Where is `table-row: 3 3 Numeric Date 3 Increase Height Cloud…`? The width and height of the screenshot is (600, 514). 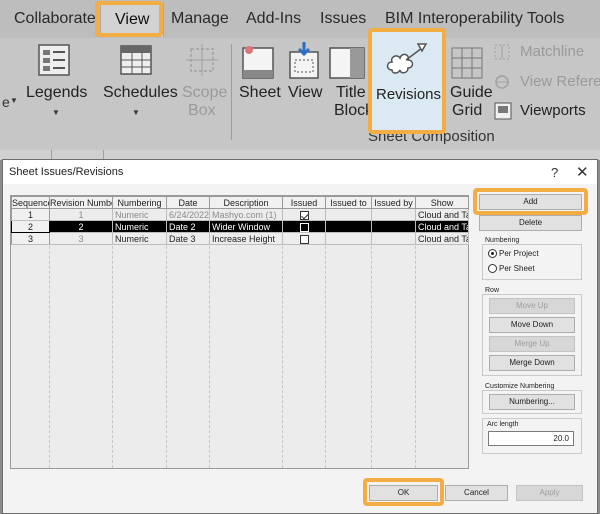
table-row: 3 3 Numeric Date 3 Increase Height Cloud… is located at coordinates (240, 238).